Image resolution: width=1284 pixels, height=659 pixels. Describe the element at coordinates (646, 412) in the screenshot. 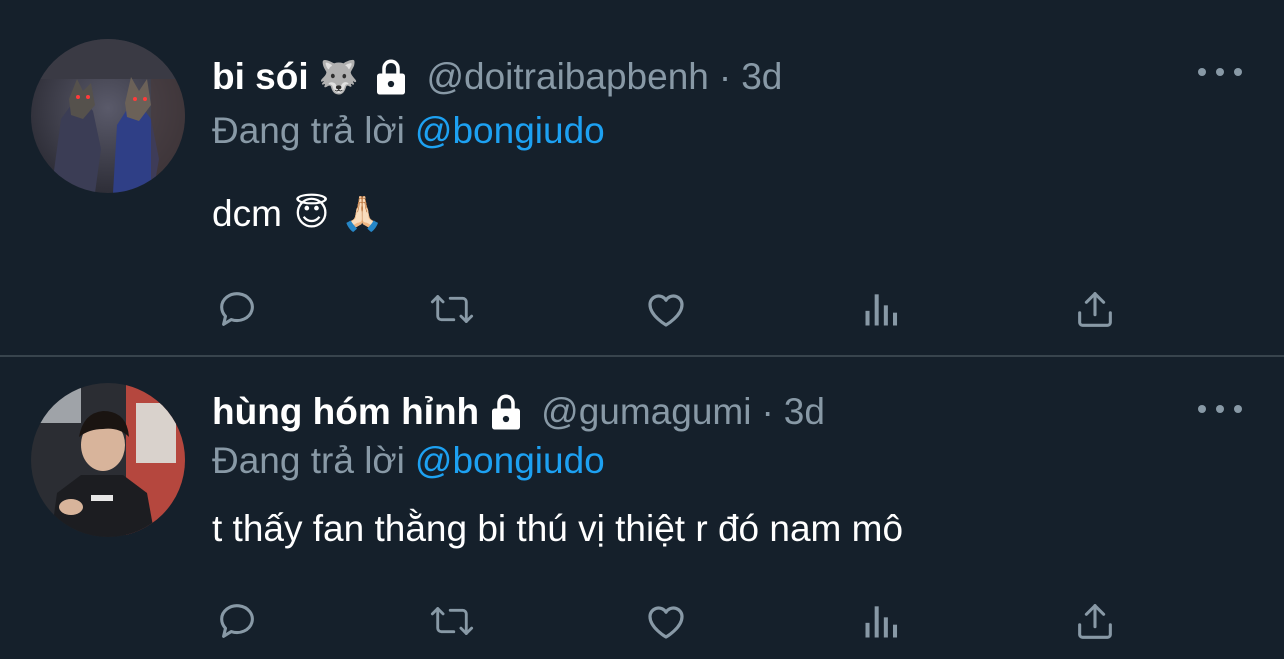

I see `handle: @gumagumi` at that location.